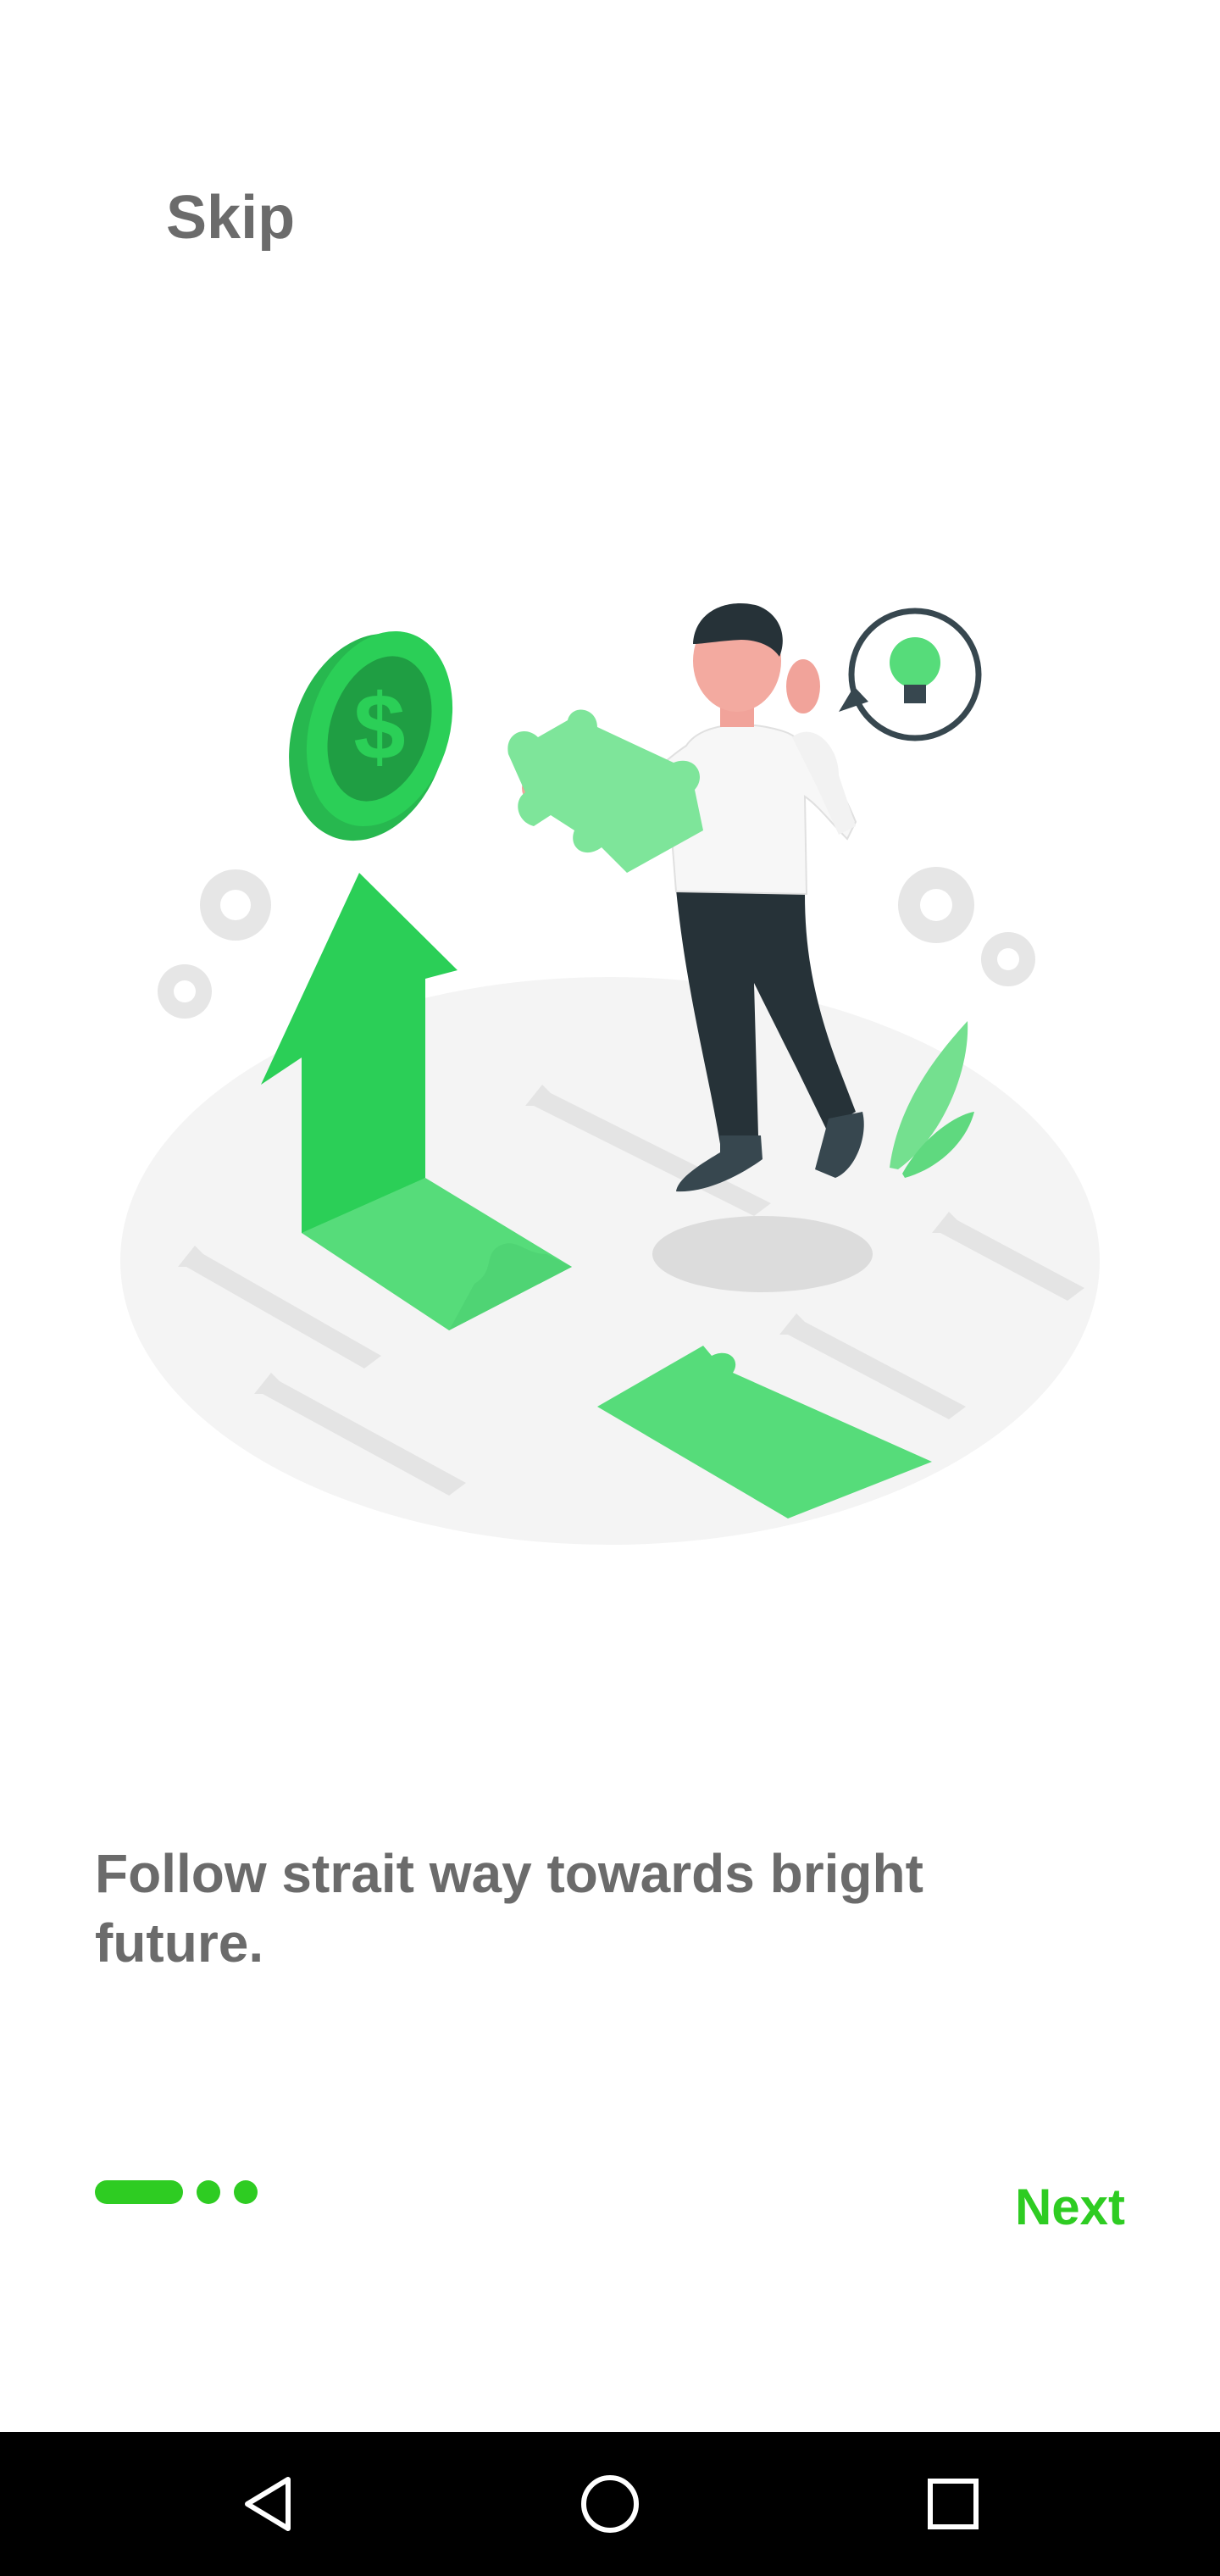 Image resolution: width=1220 pixels, height=2576 pixels. What do you see at coordinates (910, 674) in the screenshot?
I see `lightbulb-icon` at bounding box center [910, 674].